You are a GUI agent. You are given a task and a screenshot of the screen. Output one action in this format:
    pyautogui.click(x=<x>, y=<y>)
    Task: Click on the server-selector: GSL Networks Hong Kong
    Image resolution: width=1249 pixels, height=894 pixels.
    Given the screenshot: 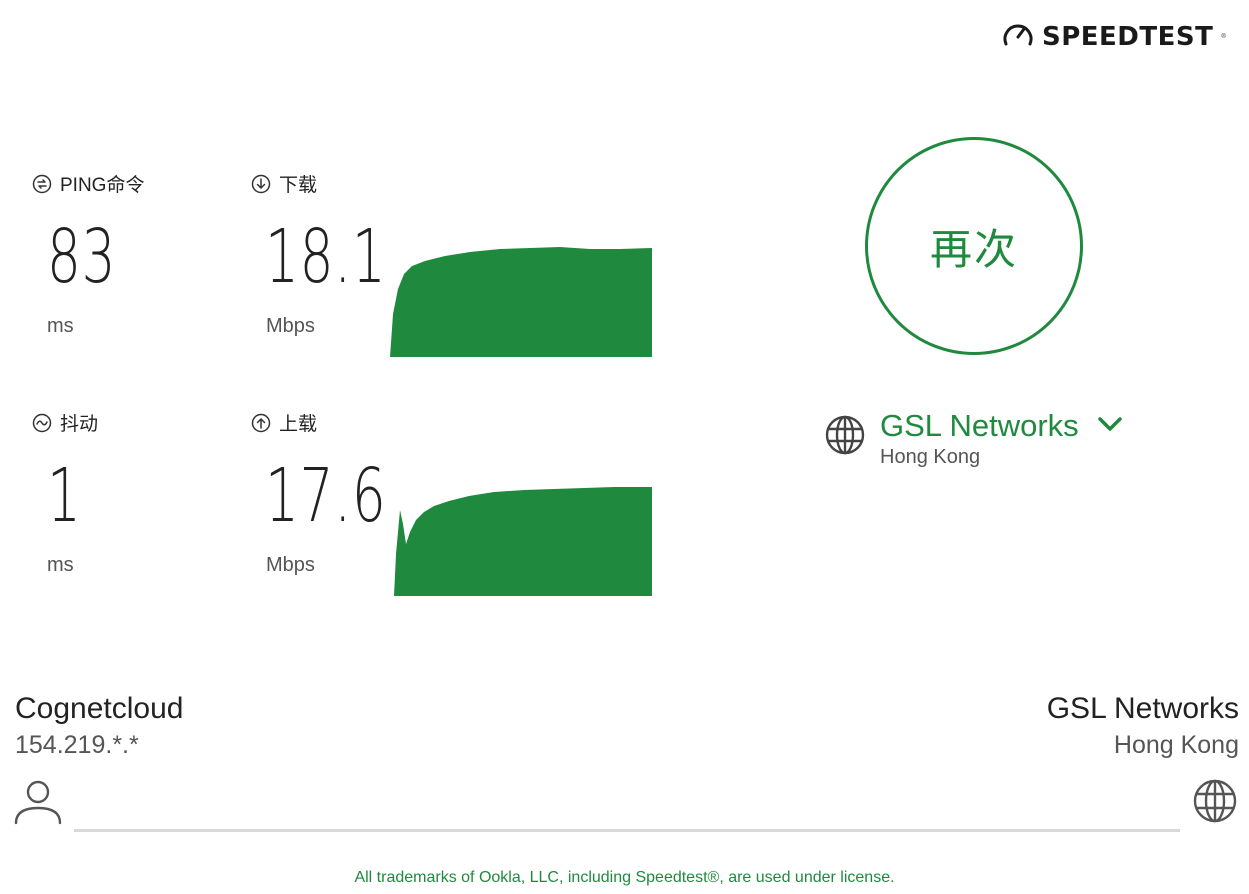 What is the action you would take?
    pyautogui.click(x=973, y=438)
    